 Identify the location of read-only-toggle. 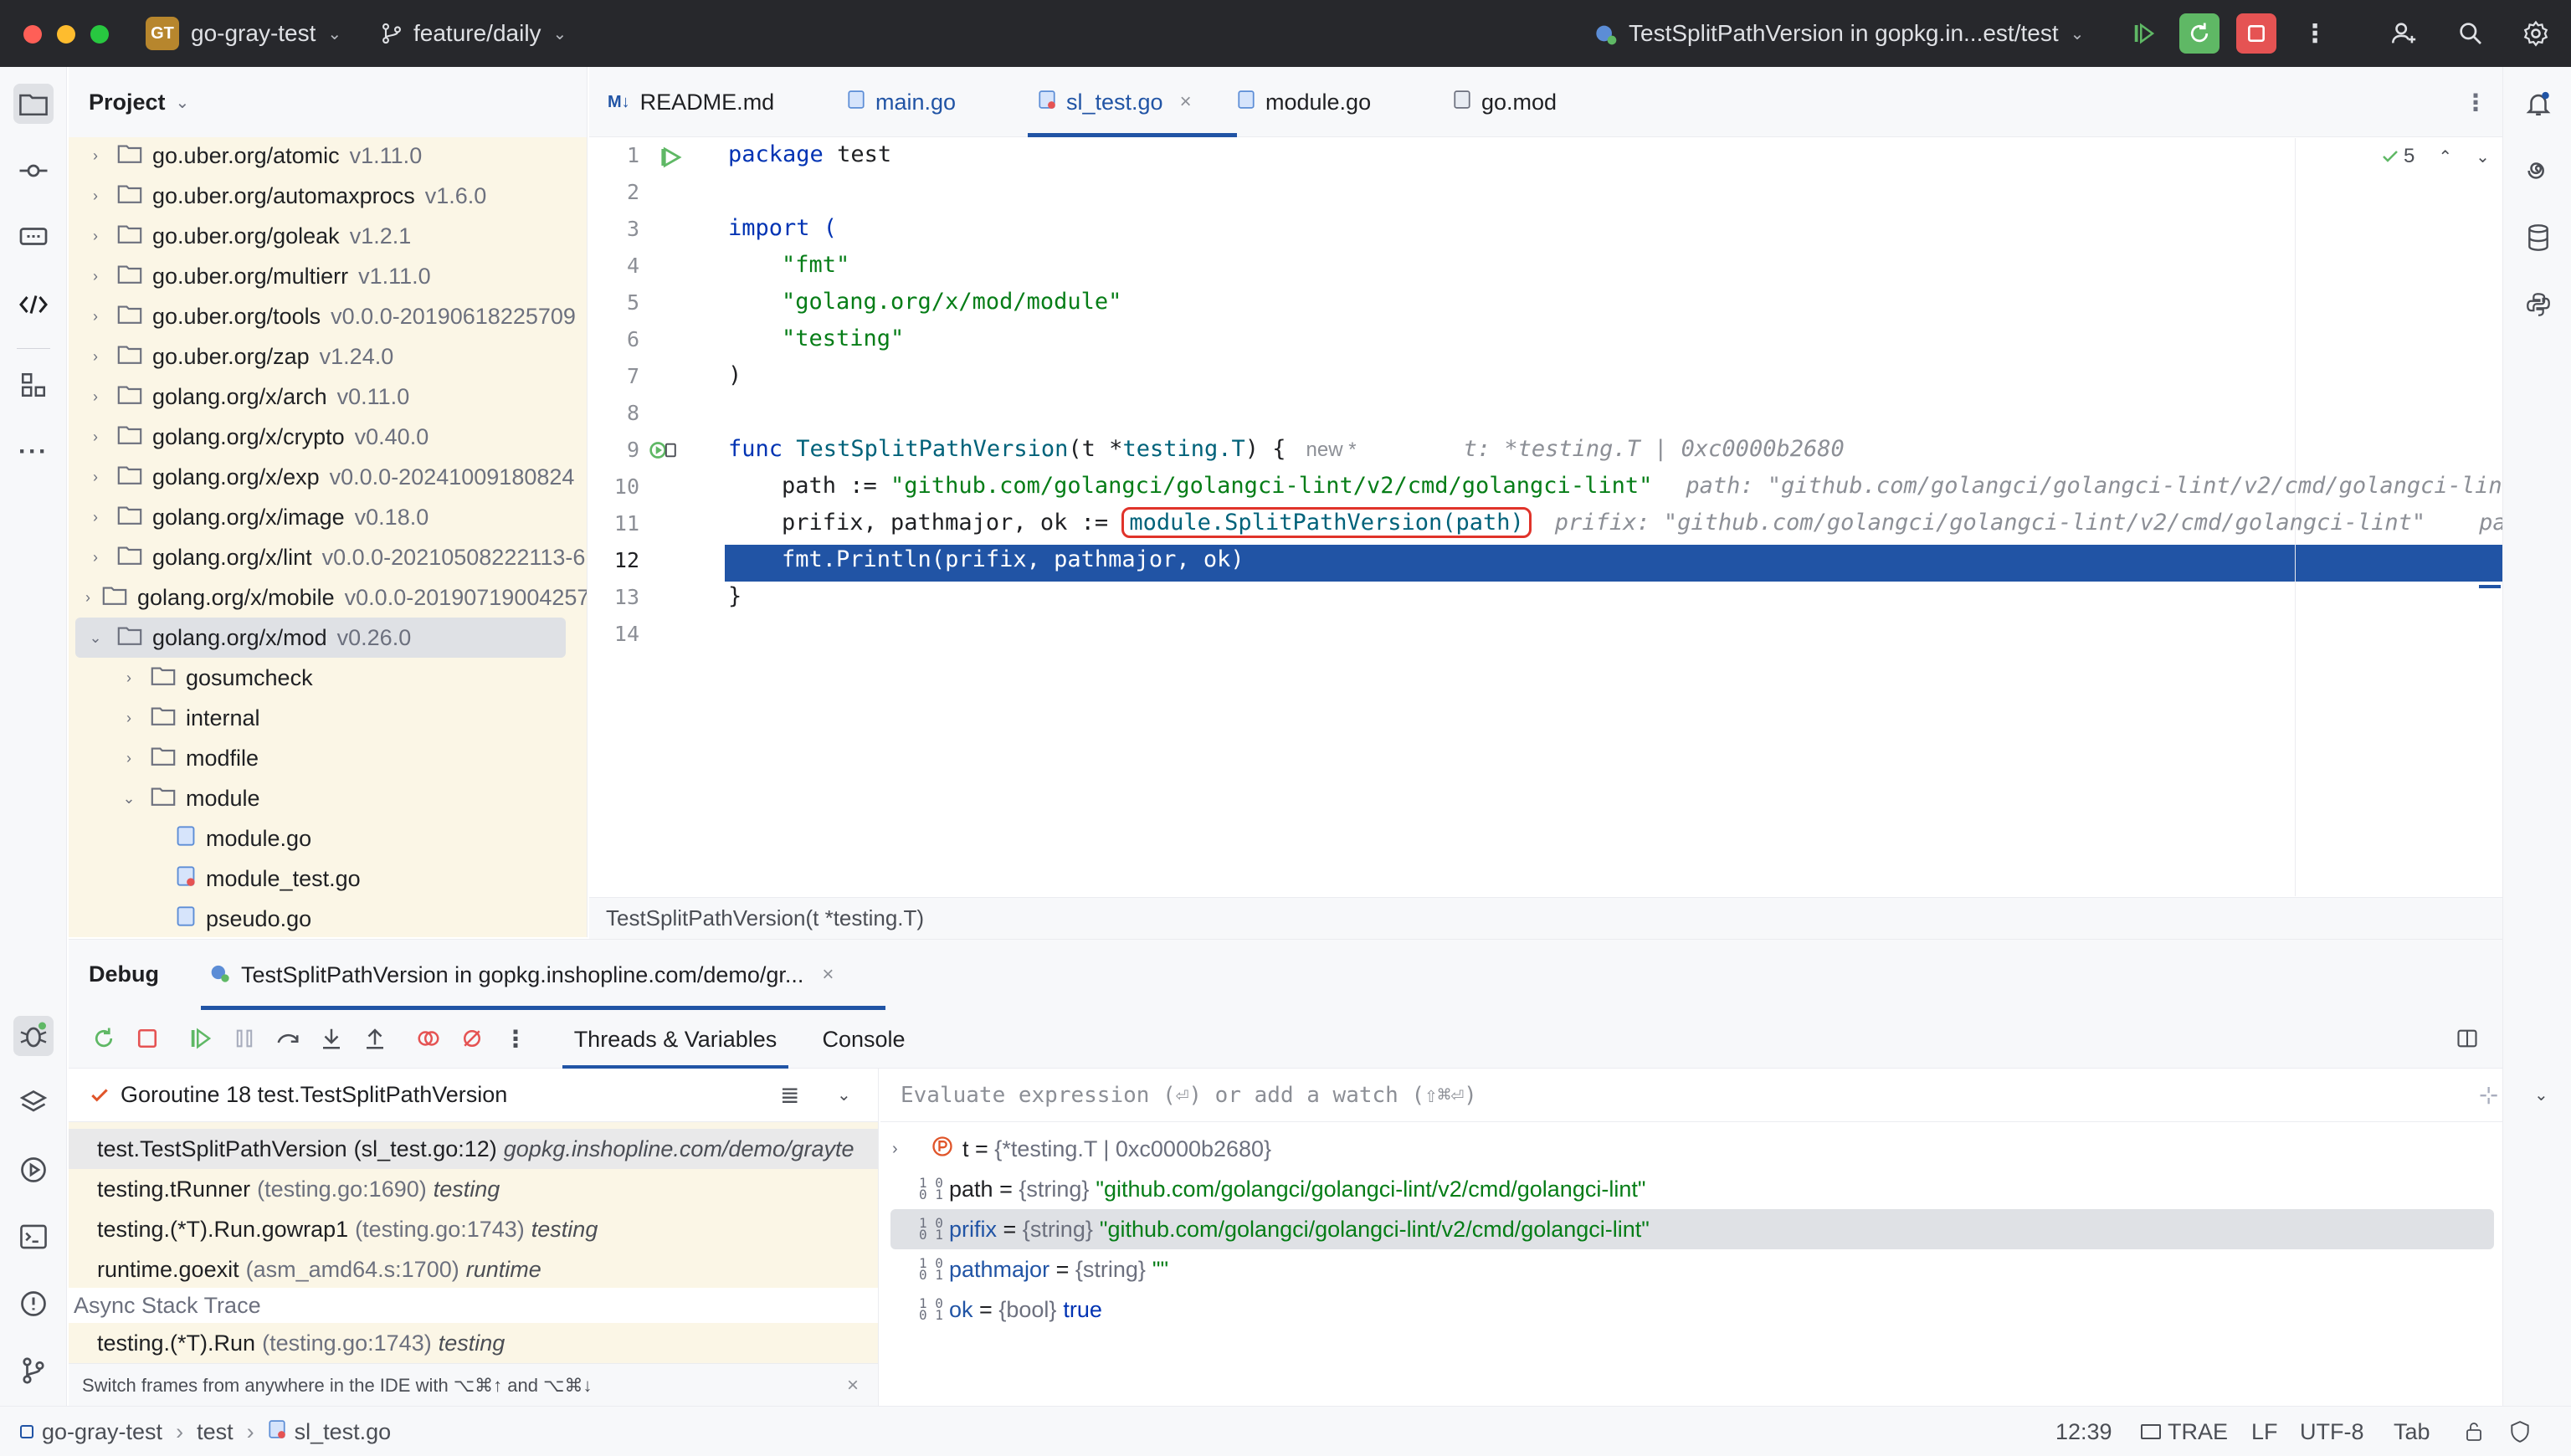
(2474, 1431).